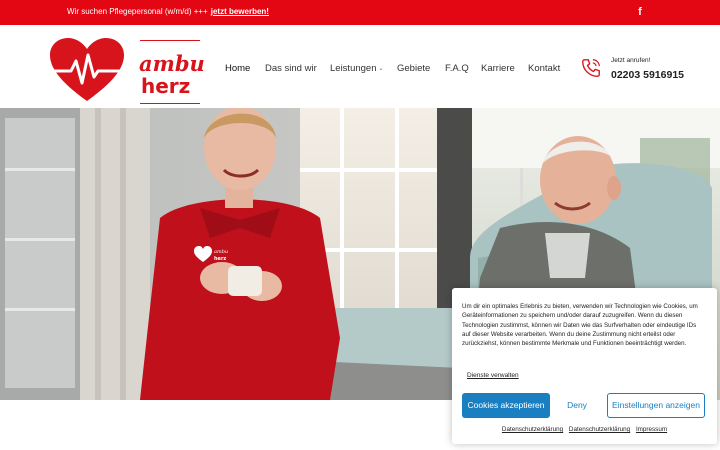 This screenshot has width=720, height=450. Describe the element at coordinates (647, 75) in the screenshot. I see `phone-number: 02203 5916915` at that location.